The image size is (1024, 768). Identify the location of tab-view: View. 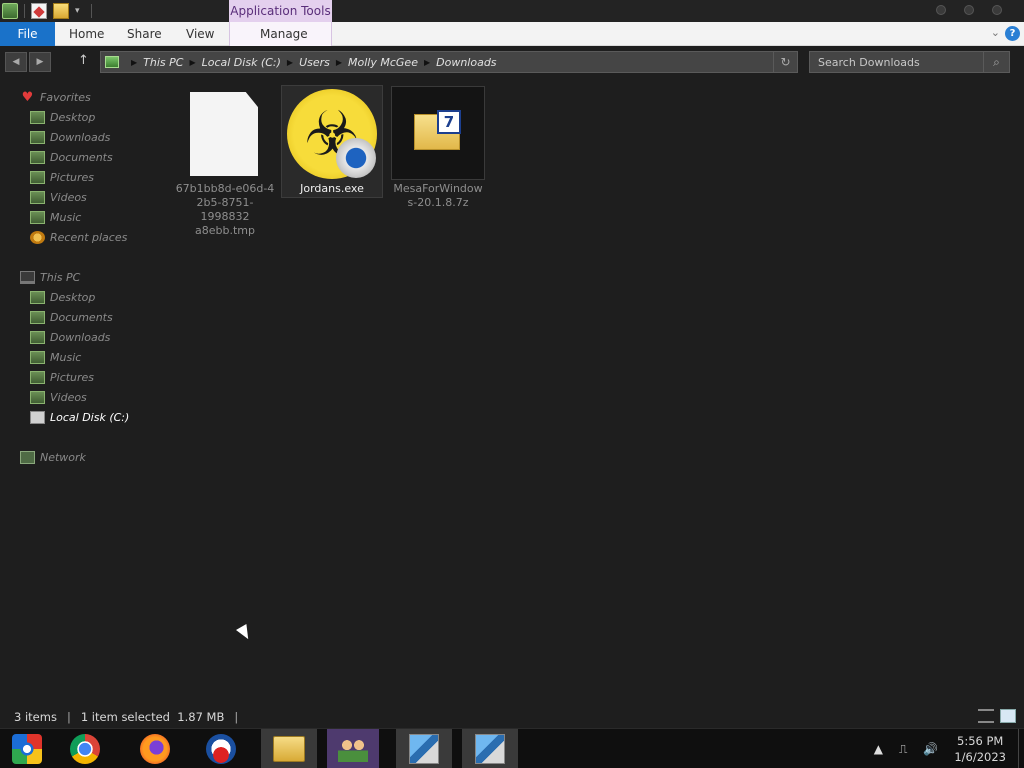
(200, 34).